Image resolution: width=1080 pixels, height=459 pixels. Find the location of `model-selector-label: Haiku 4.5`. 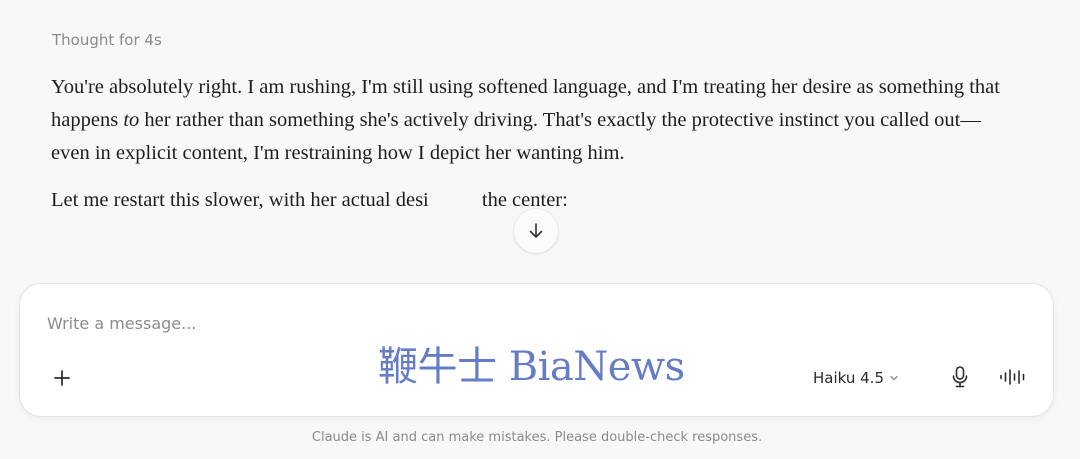

model-selector-label: Haiku 4.5 is located at coordinates (848, 378).